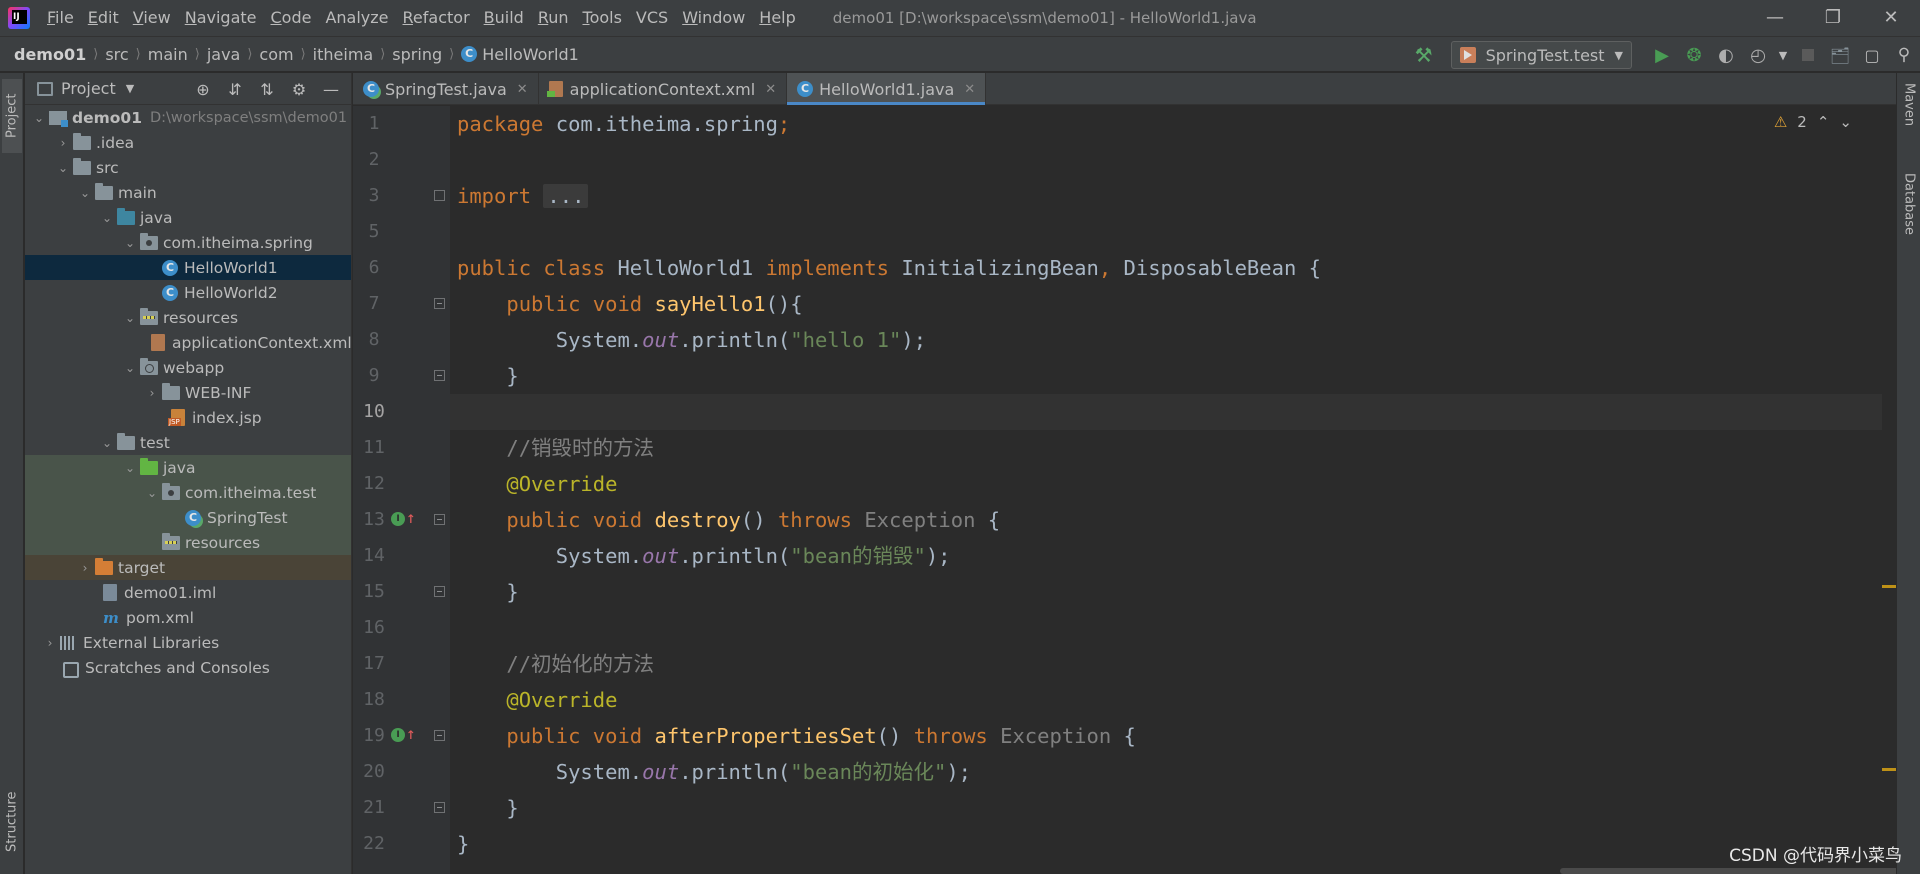 Image resolution: width=1920 pixels, height=874 pixels. I want to click on tree-item-idea: › .idea, so click(188, 142).